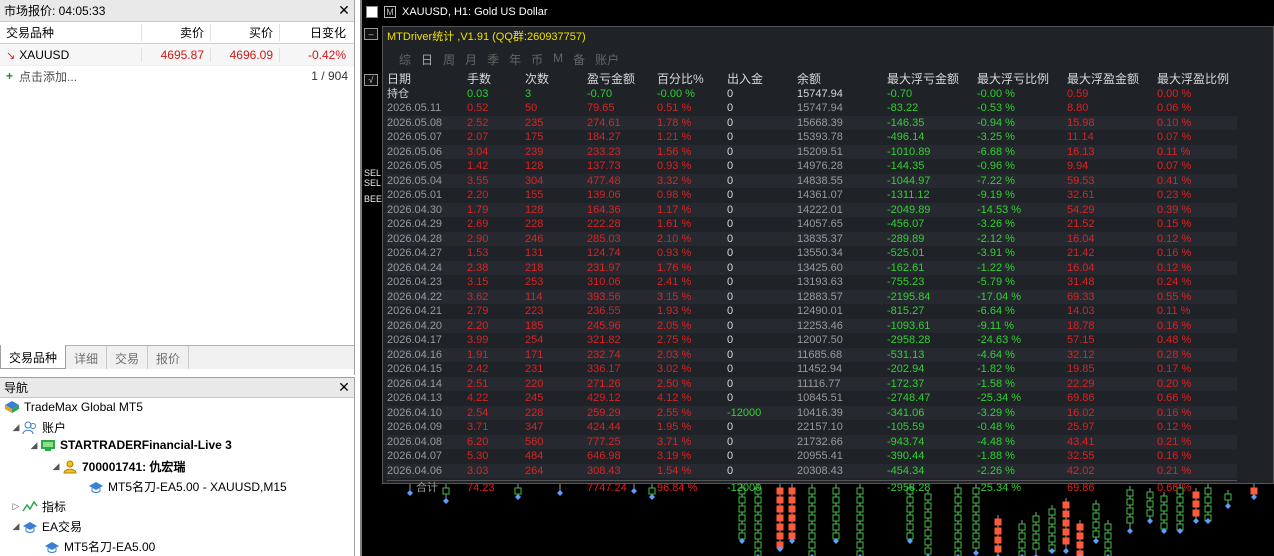  Describe the element at coordinates (923, 79) in the screenshot. I see `stats-cell: 最大浮亏金额` at that location.